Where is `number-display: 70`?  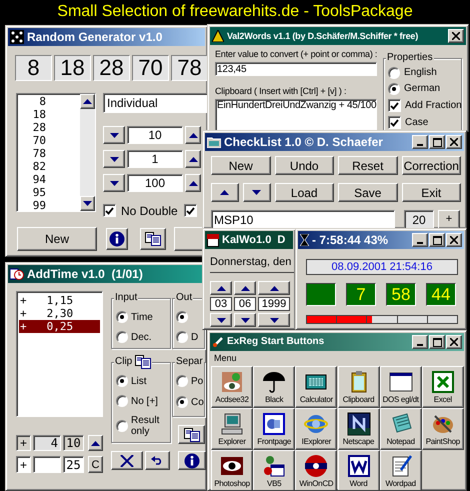 number-display: 70 is located at coordinates (150, 68).